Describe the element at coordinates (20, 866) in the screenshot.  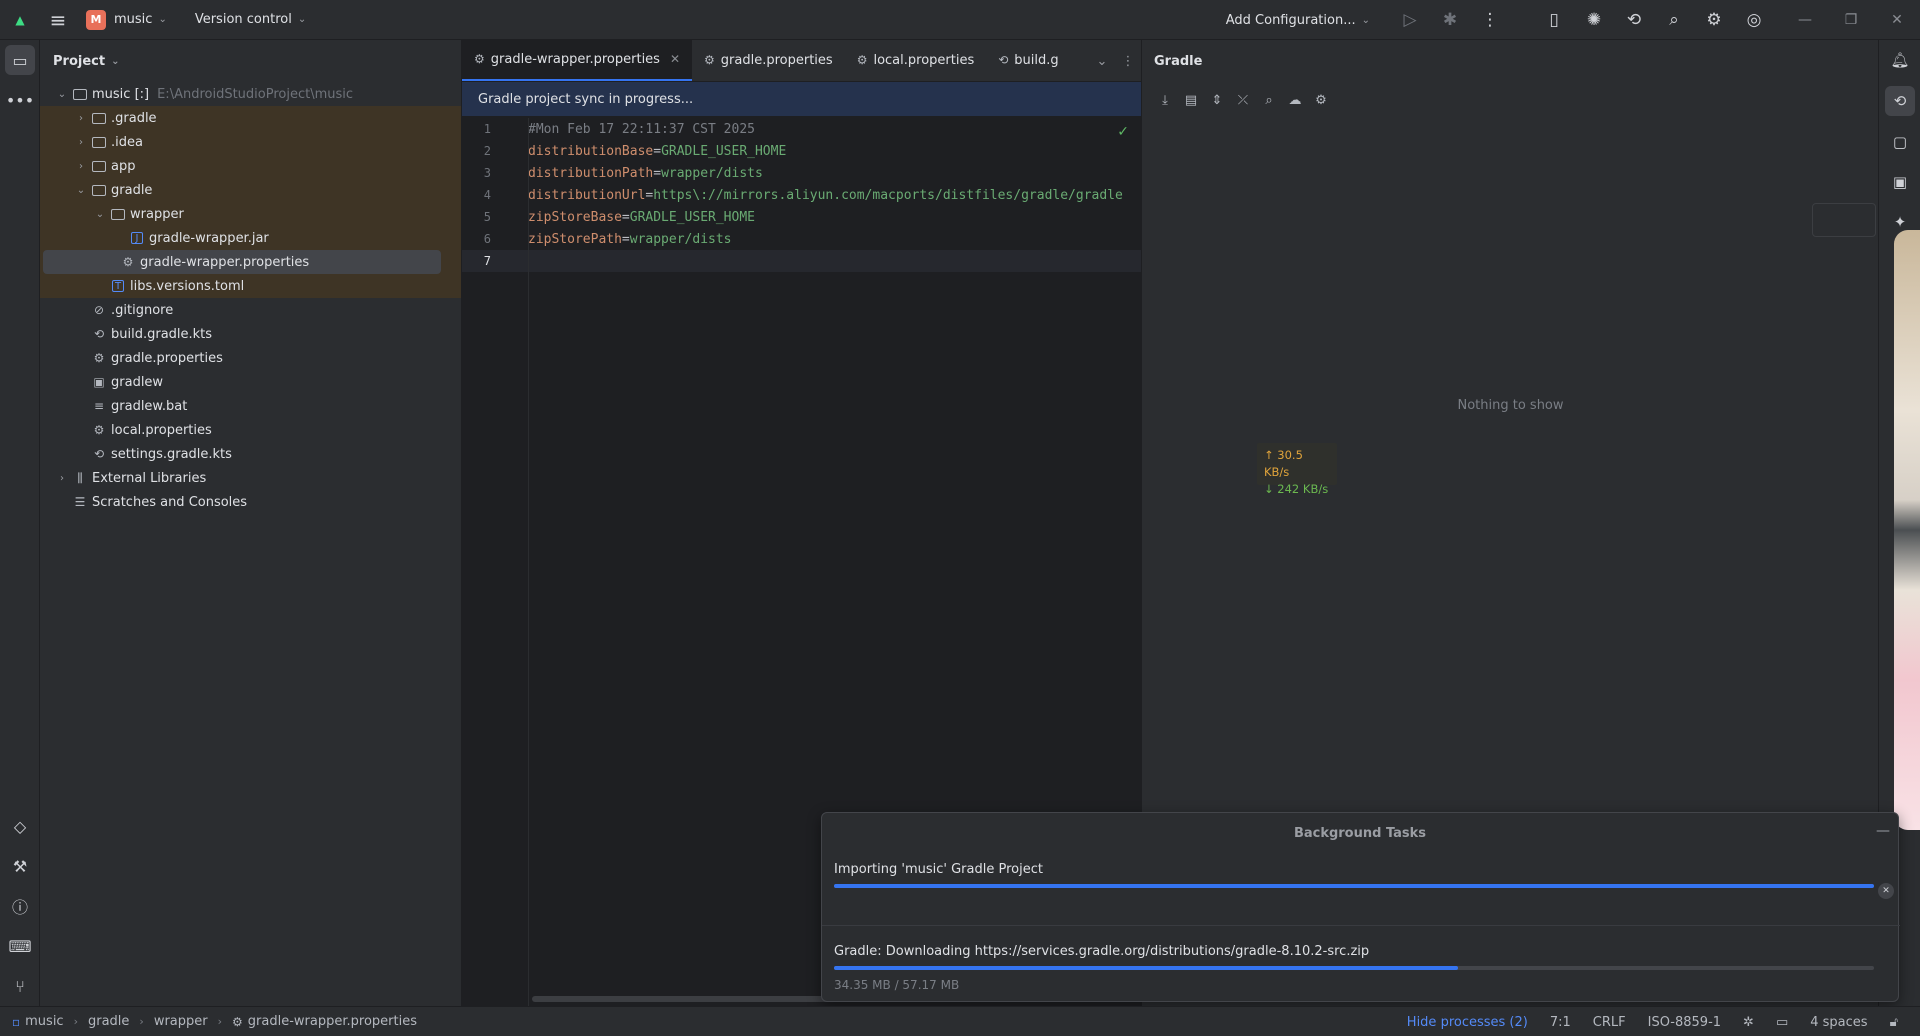
I see `build-icon: ⚒` at that location.